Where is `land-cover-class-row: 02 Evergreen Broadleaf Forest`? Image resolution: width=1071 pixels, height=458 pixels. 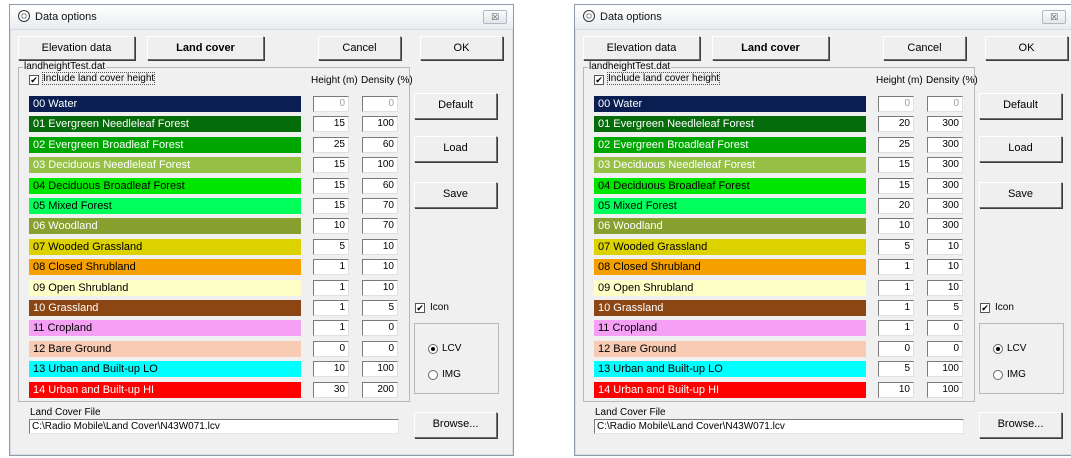
land-cover-class-row: 02 Evergreen Broadleaf Forest is located at coordinates (730, 144).